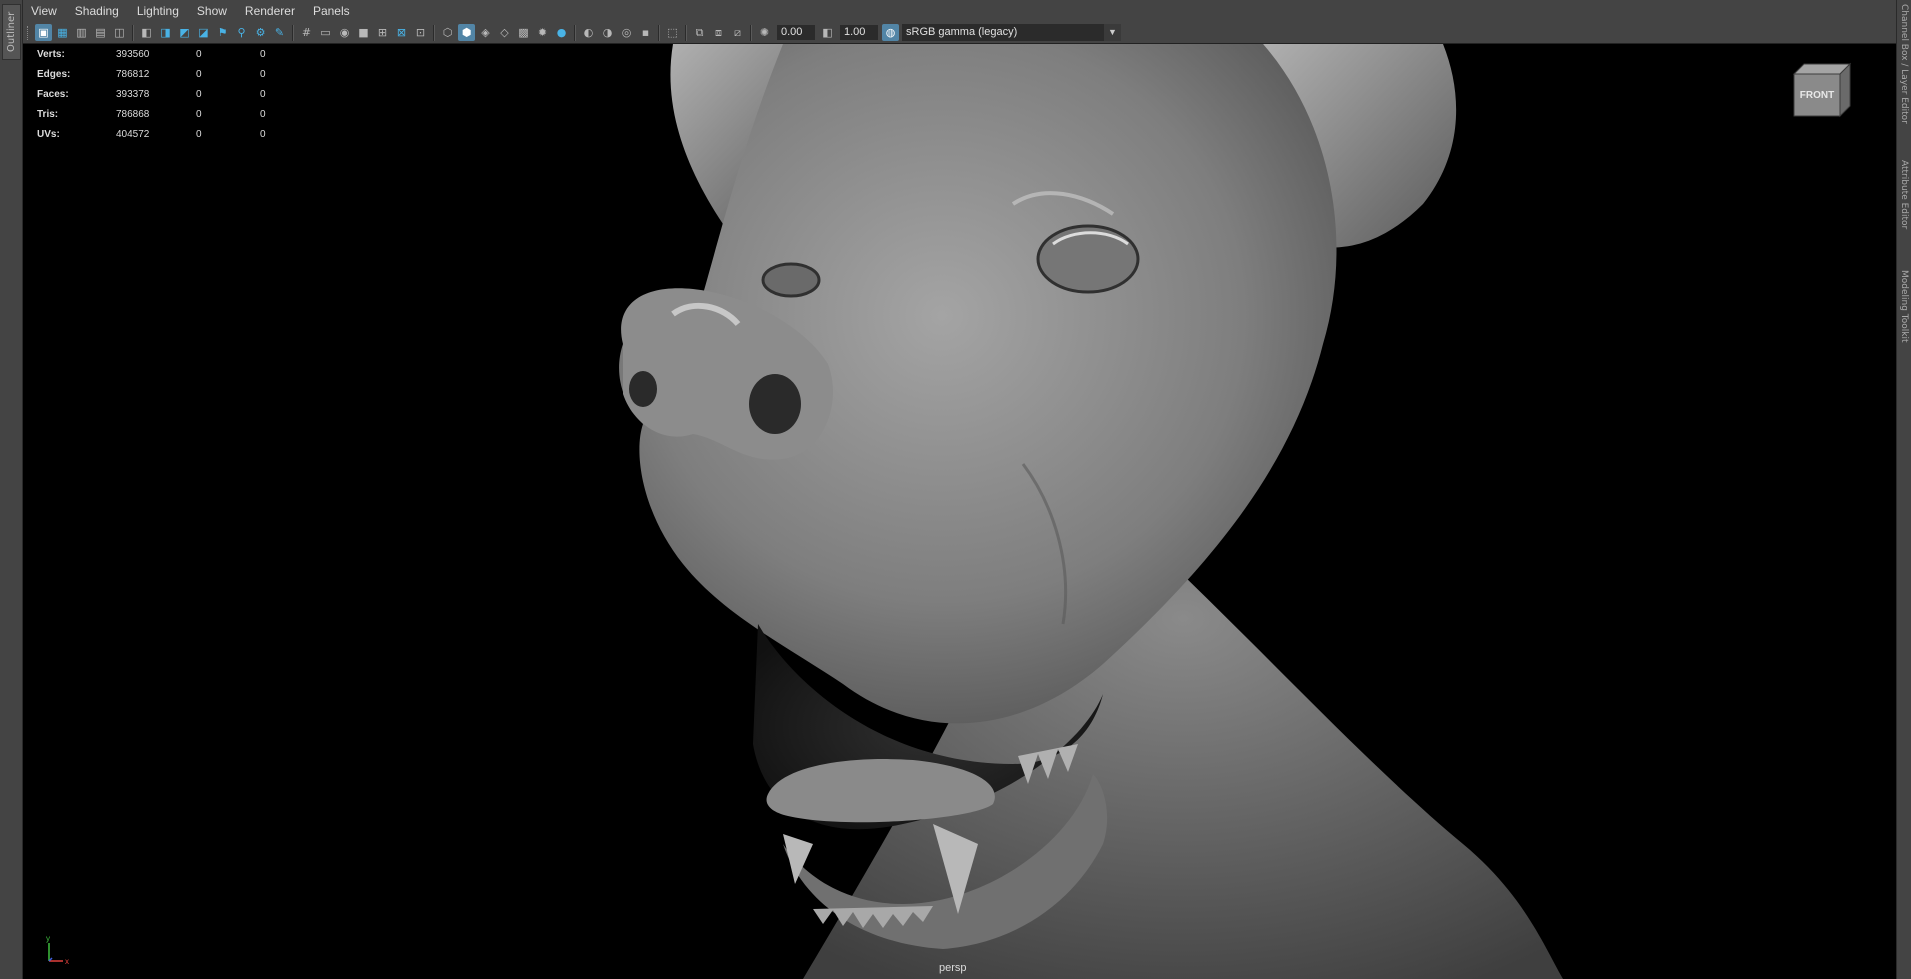 The height and width of the screenshot is (979, 1911). What do you see at coordinates (260, 32) in the screenshot?
I see `gate-mask-icon: ⚙` at bounding box center [260, 32].